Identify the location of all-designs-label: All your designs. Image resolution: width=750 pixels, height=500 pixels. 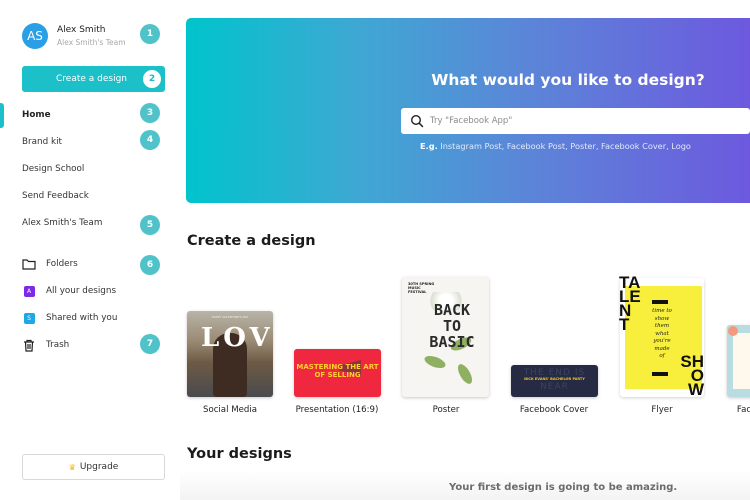
(81, 291).